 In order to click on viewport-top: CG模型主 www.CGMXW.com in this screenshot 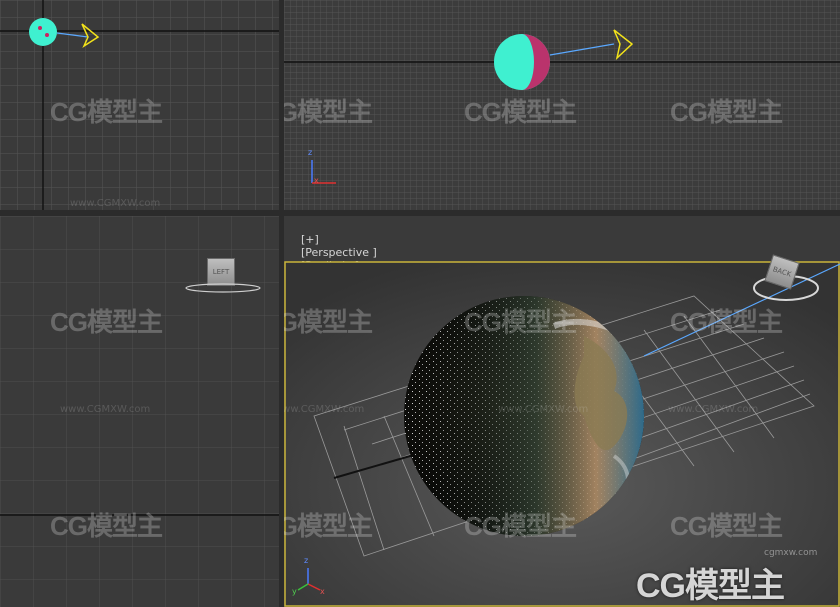, I will do `click(139, 105)`.